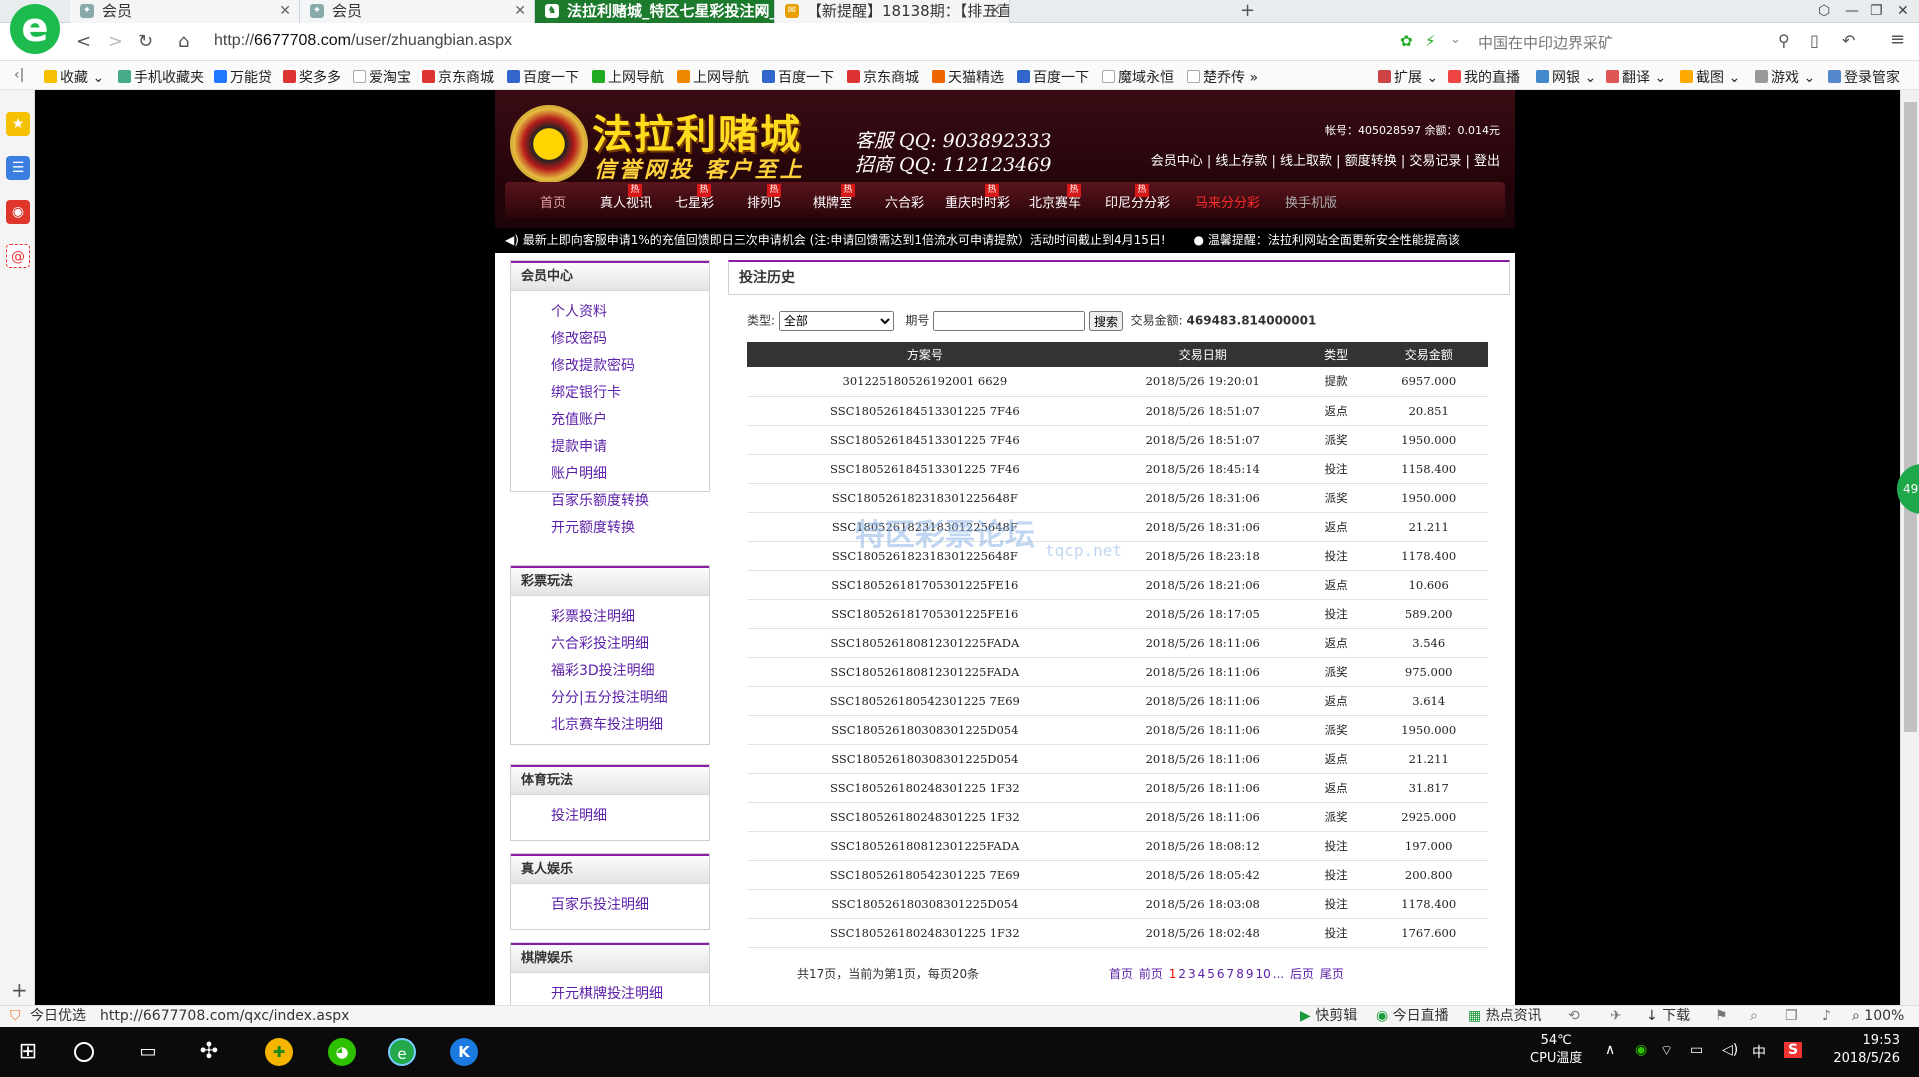  Describe the element at coordinates (1202, 974) in the screenshot. I see `pager-page: 4` at that location.